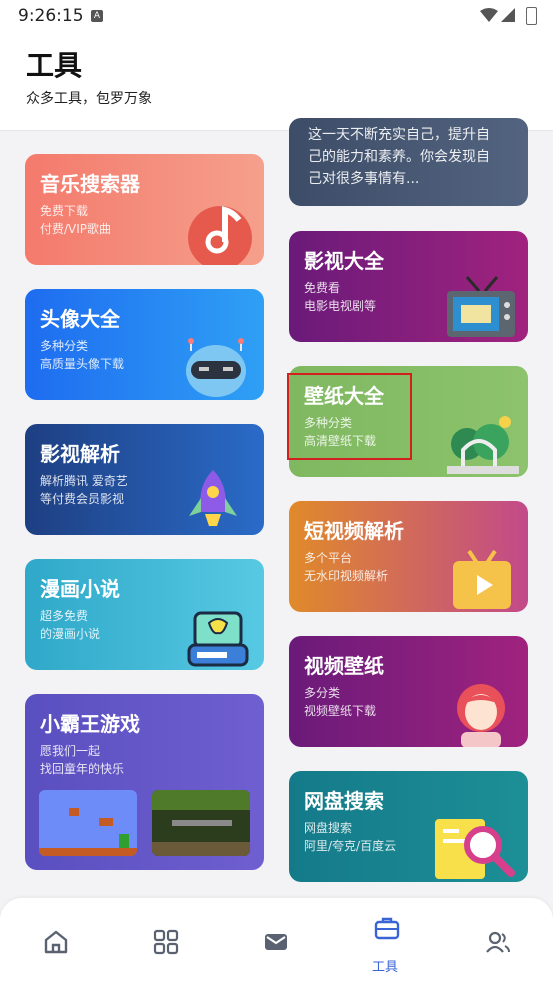 Image resolution: width=553 pixels, height=983 pixels. Describe the element at coordinates (213, 498) in the screenshot. I see `rocket-icon` at that location.